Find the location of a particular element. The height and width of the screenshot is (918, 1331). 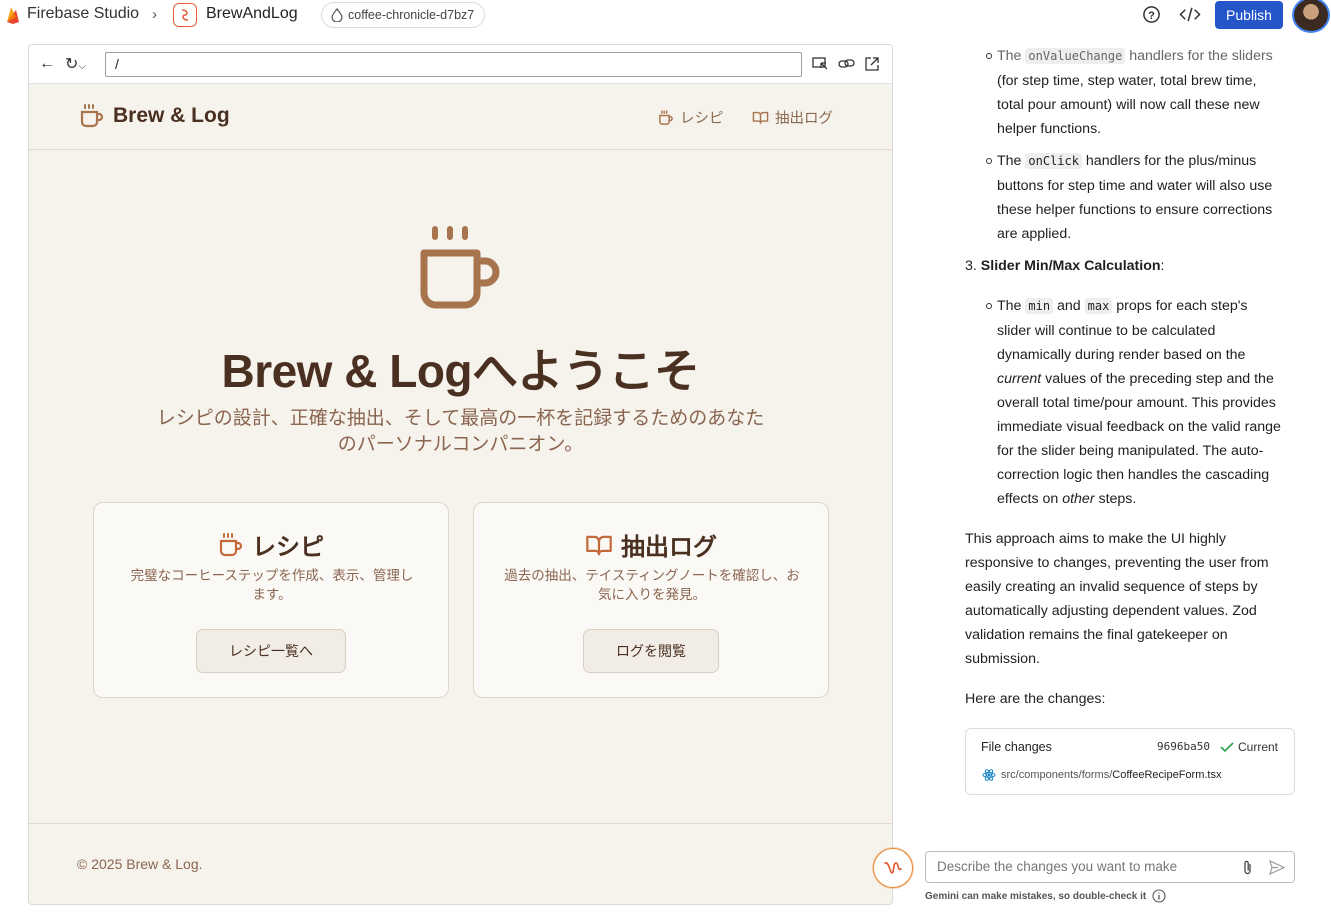

view-recipes-button: レシピ一覧へ is located at coordinates (271, 651).